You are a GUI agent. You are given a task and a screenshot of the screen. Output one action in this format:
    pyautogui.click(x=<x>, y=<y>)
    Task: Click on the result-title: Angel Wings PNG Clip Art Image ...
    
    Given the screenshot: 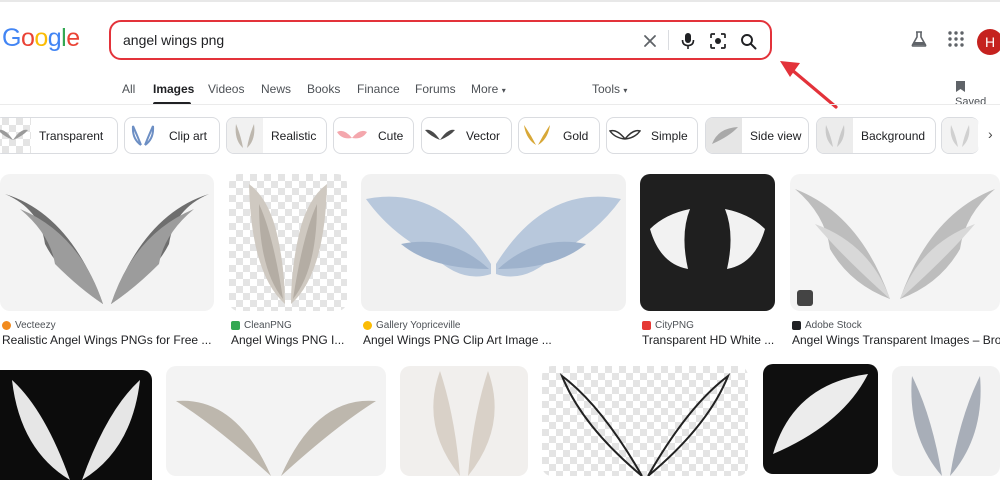 What is the action you would take?
    pyautogui.click(x=493, y=340)
    